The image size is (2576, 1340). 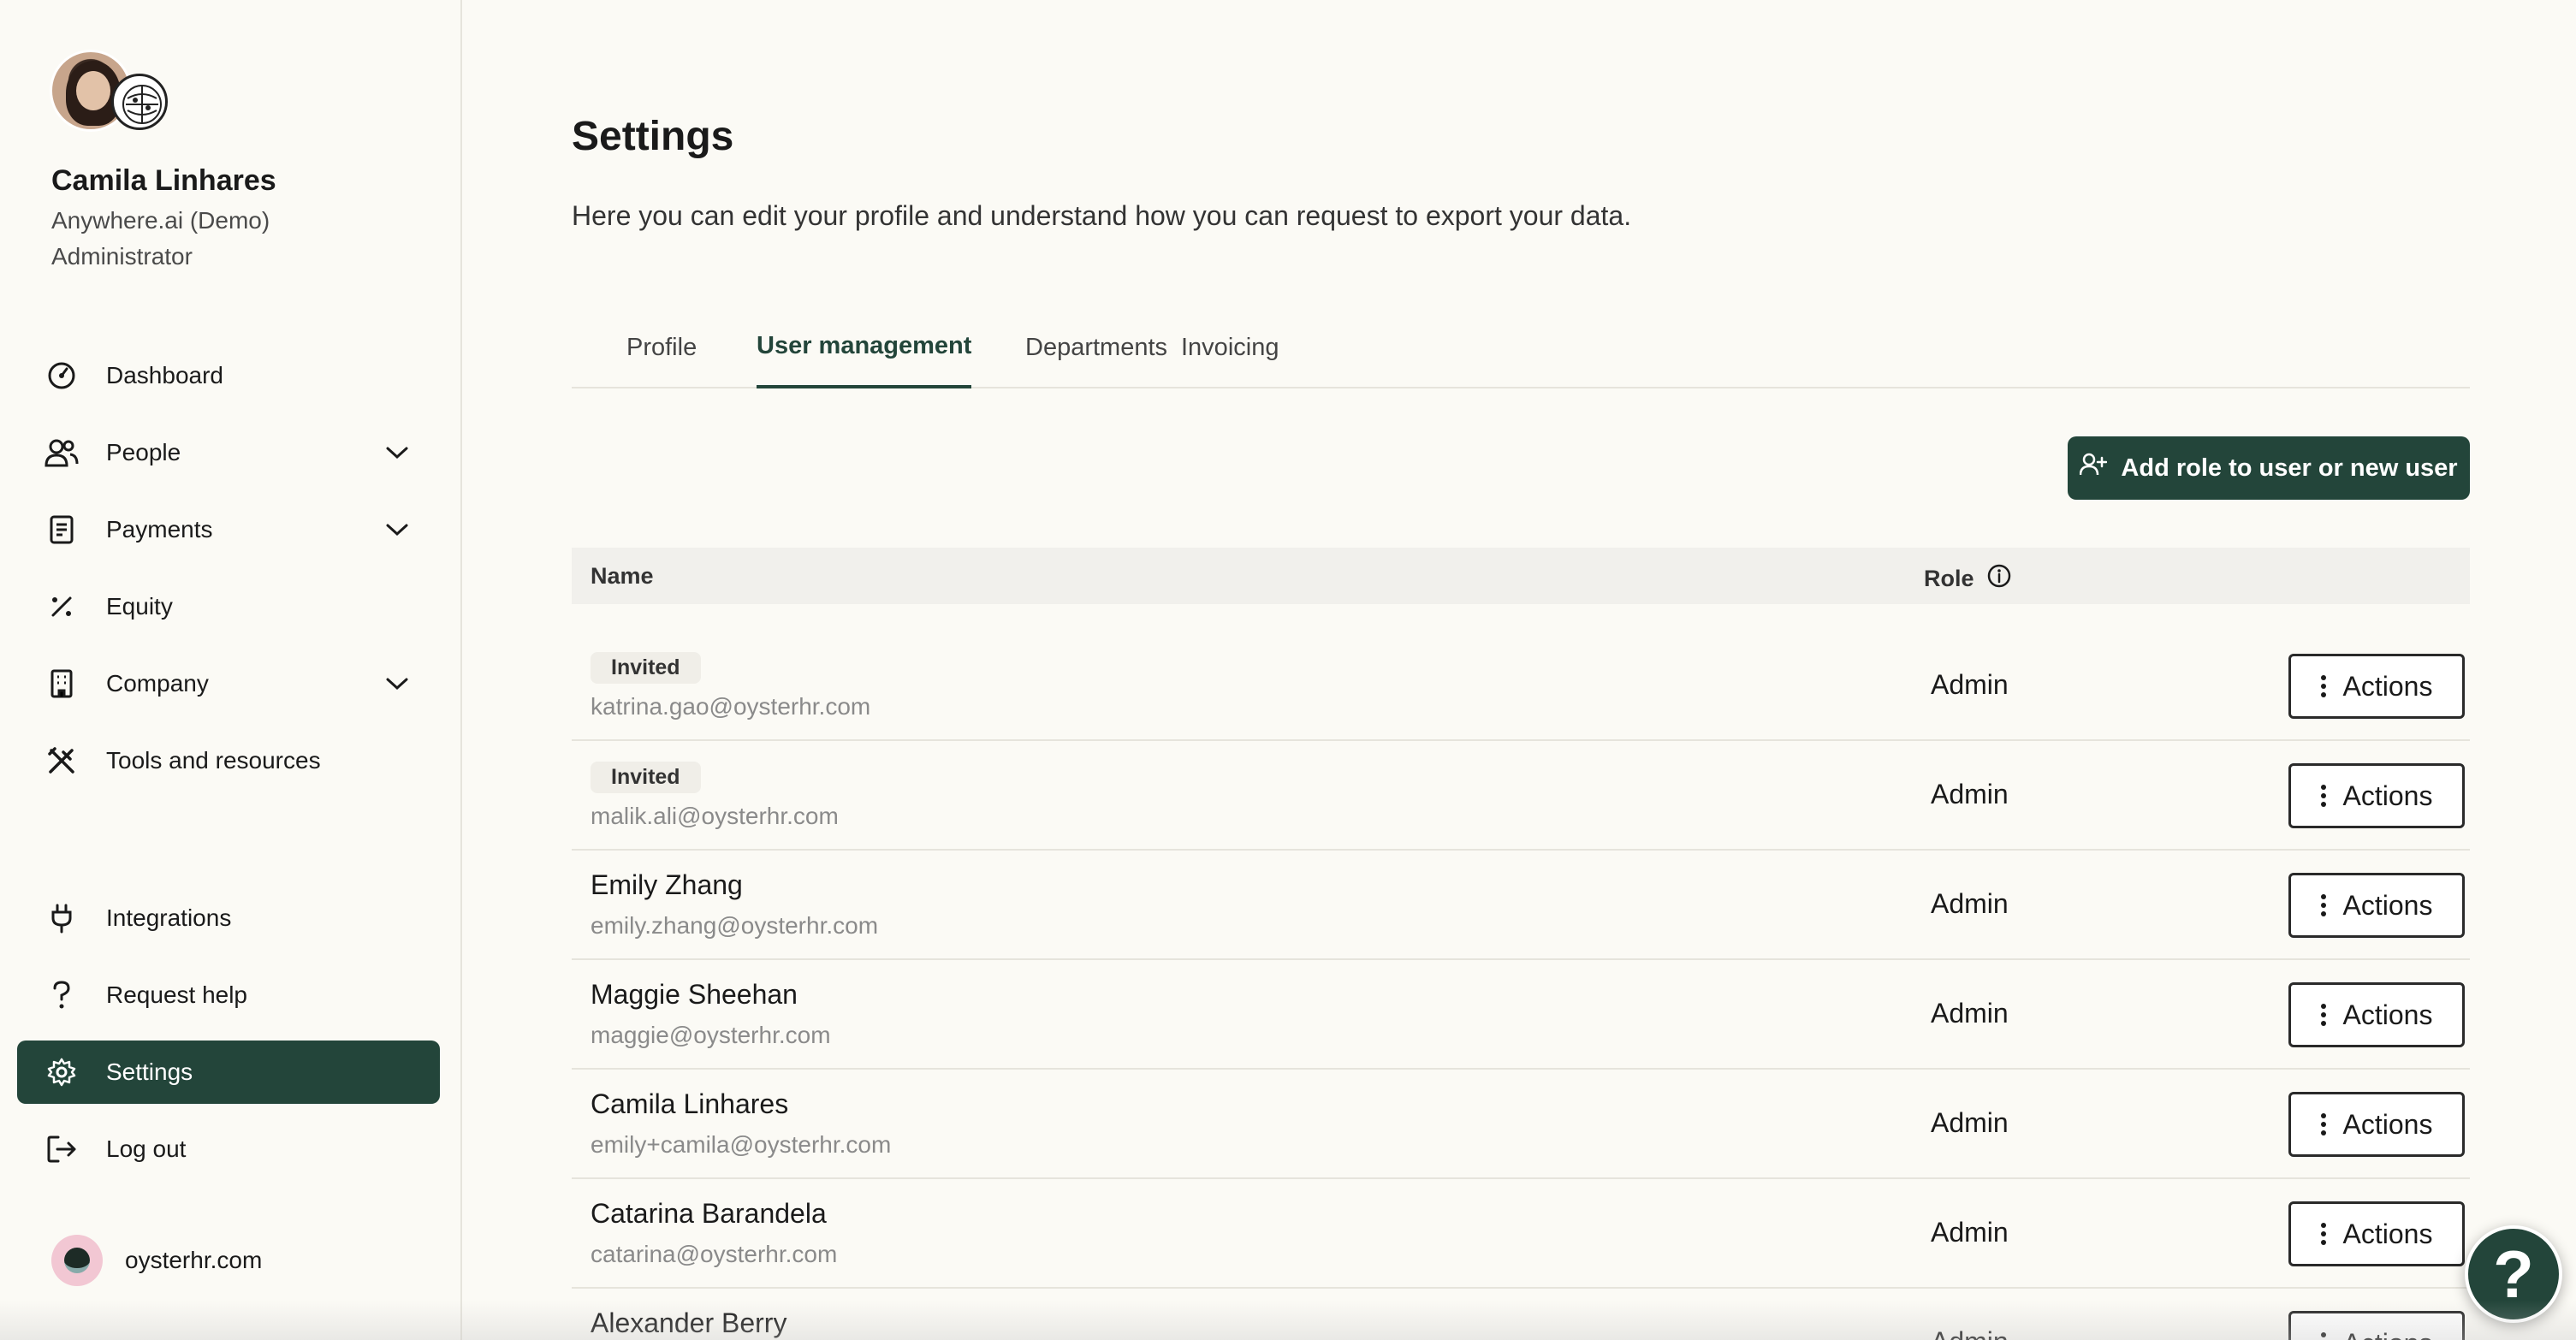 What do you see at coordinates (714, 1254) in the screenshot?
I see `user-row-email: catarina@oysterhr.com` at bounding box center [714, 1254].